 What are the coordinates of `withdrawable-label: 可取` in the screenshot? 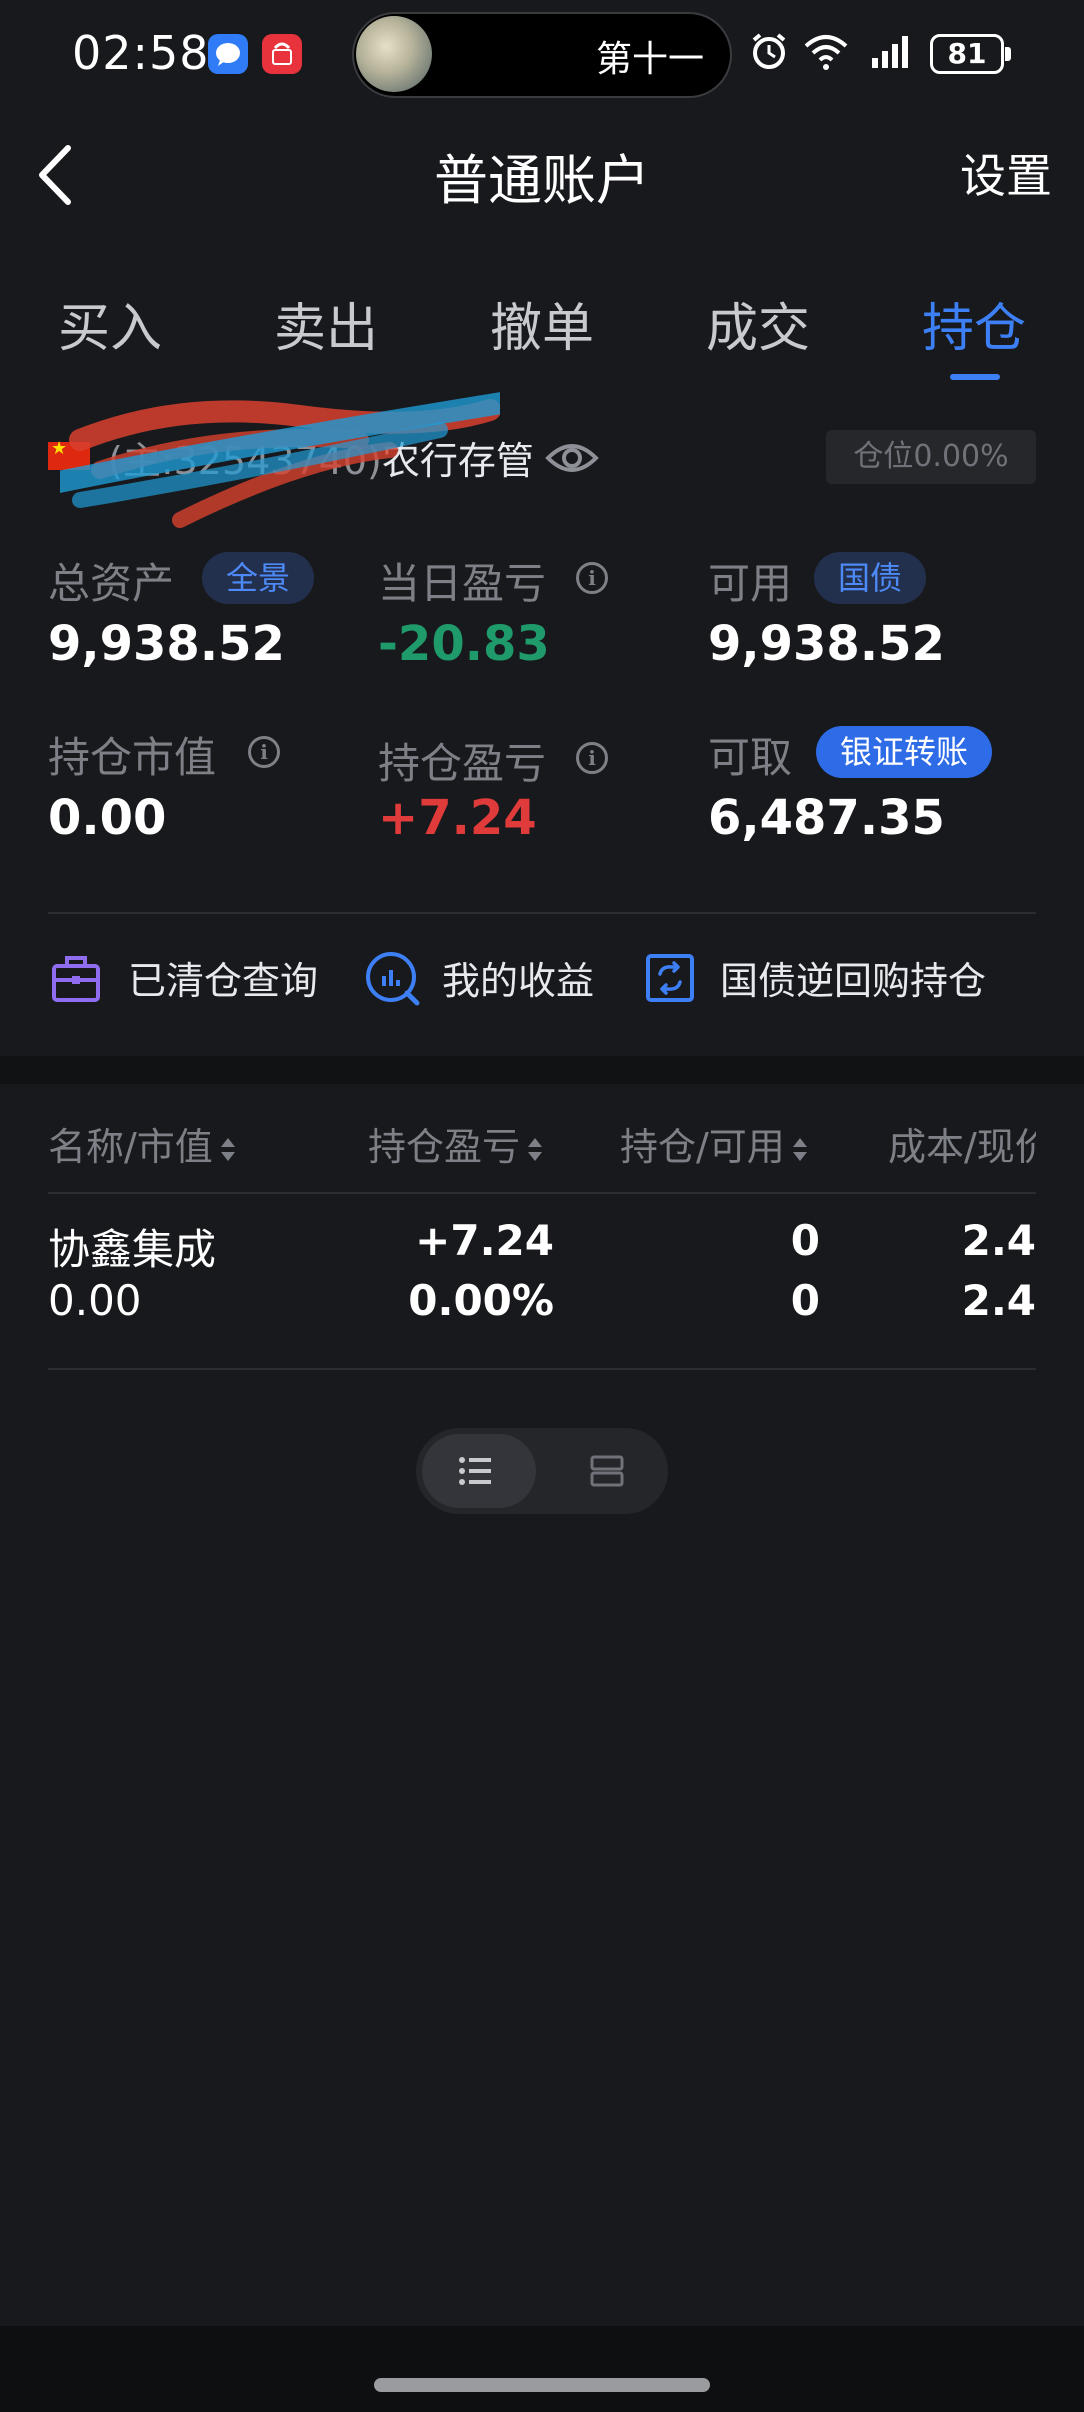 It's located at (750, 757).